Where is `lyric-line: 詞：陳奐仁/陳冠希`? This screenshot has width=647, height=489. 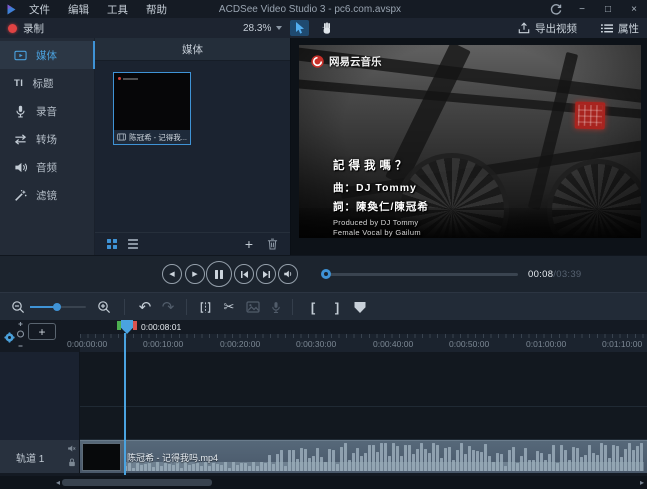 lyric-line: 詞：陳奐仁/陳冠希 is located at coordinates (381, 207).